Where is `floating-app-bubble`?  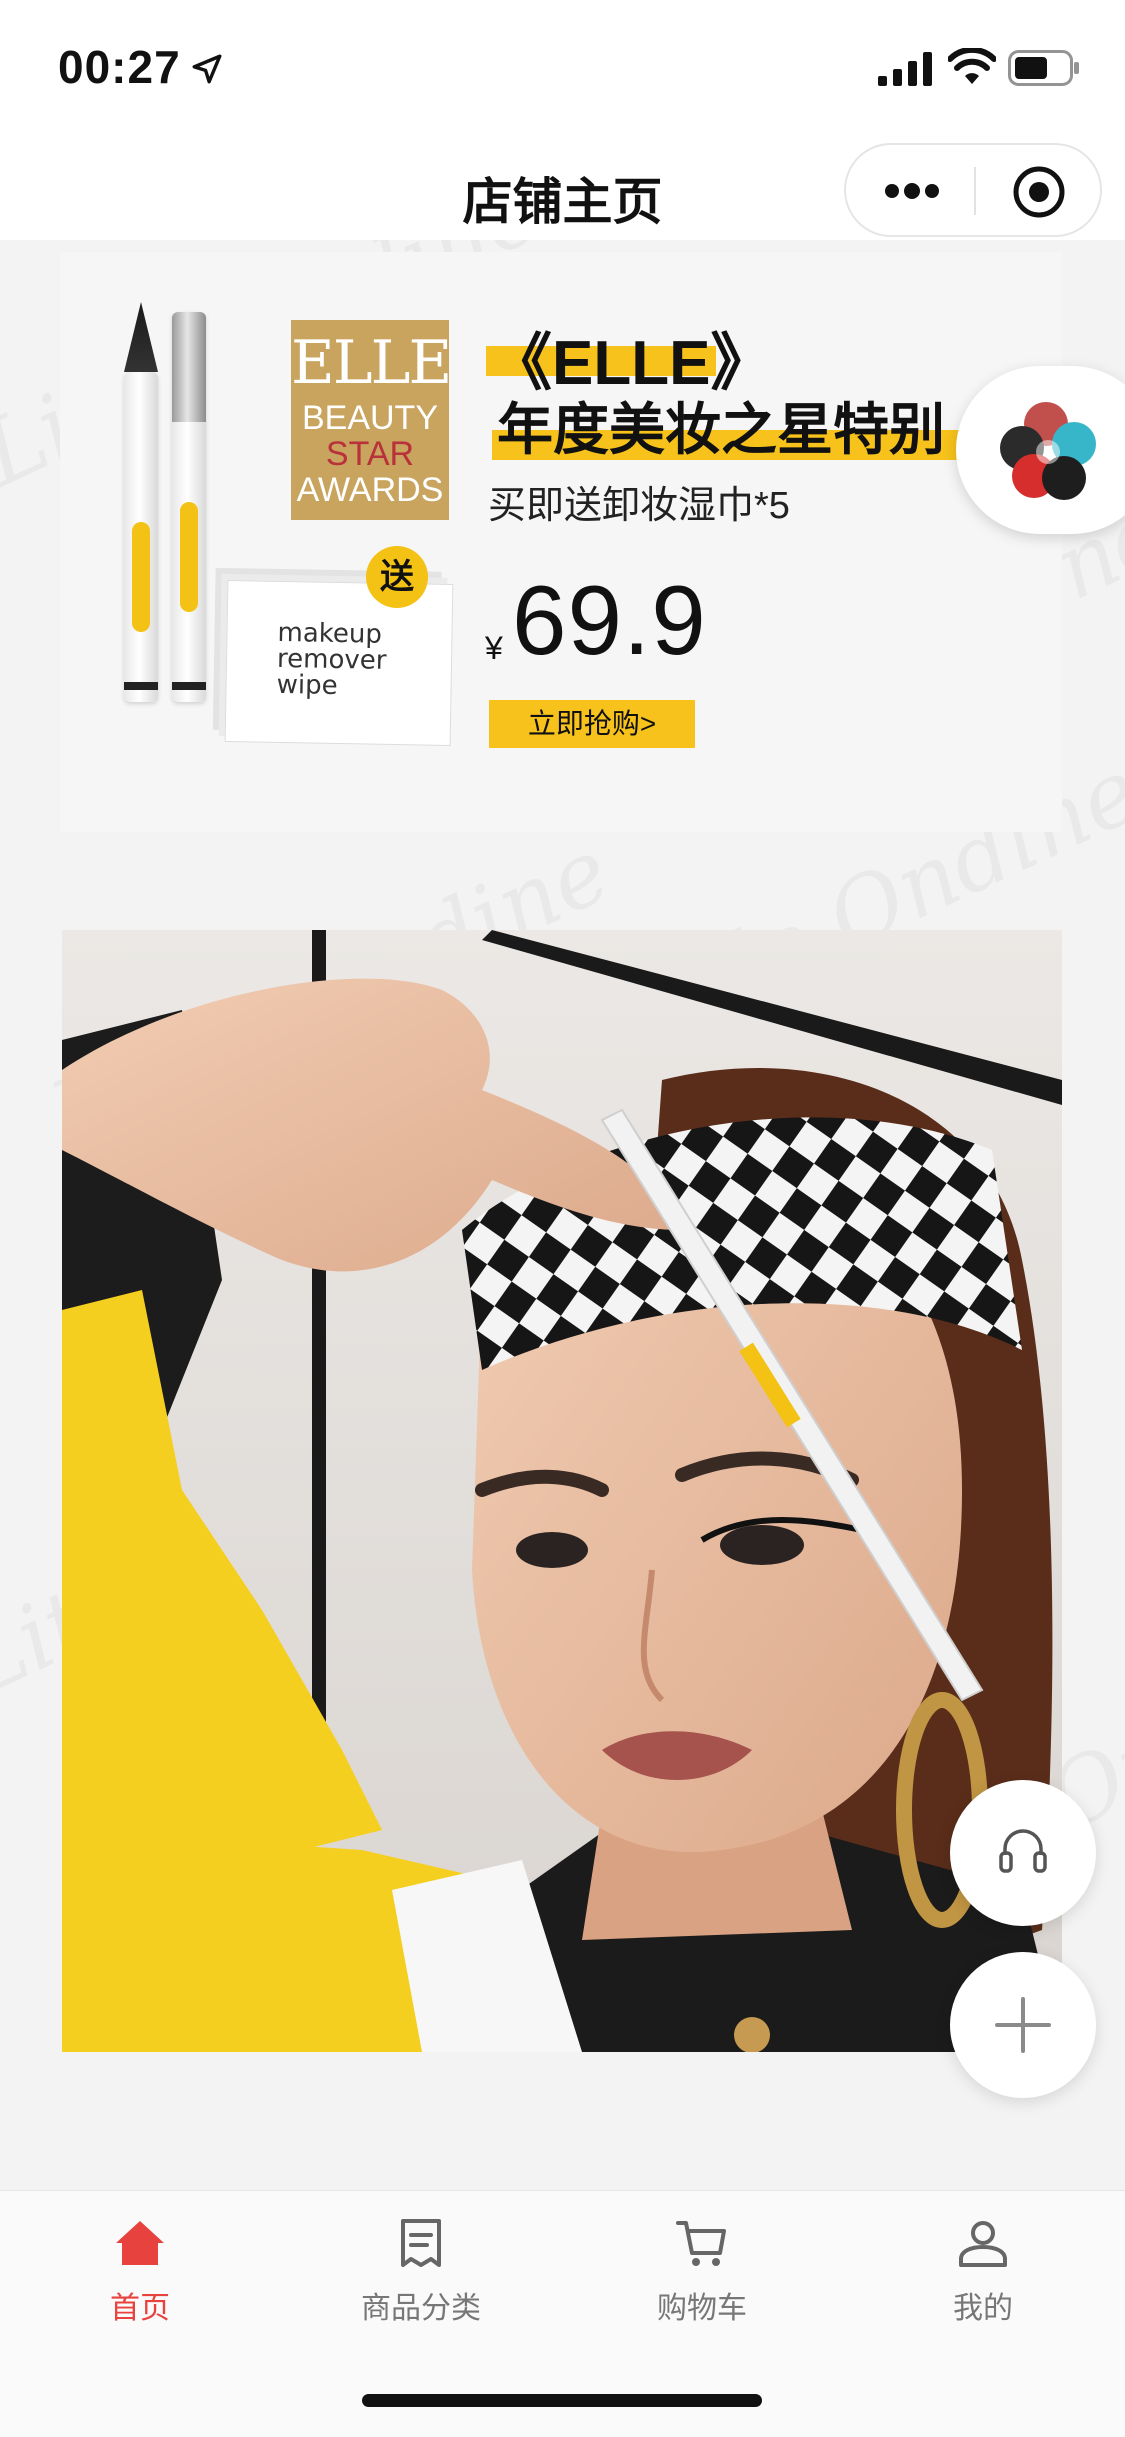 floating-app-bubble is located at coordinates (1040, 450).